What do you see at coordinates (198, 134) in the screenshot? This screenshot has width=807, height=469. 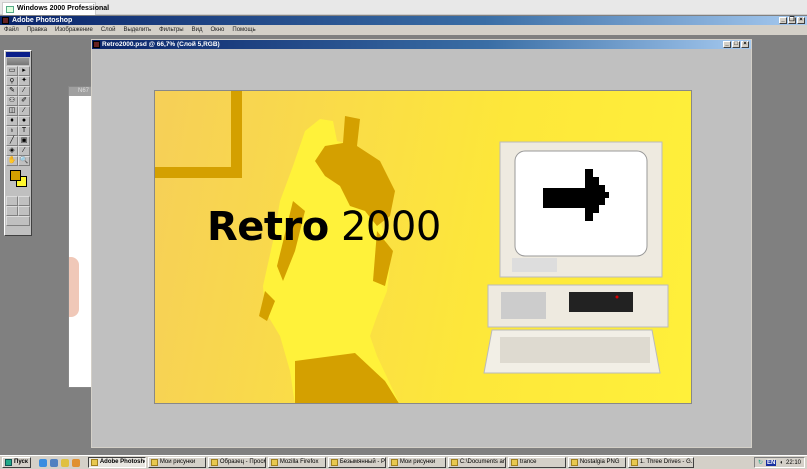 I see `frame-shape` at bounding box center [198, 134].